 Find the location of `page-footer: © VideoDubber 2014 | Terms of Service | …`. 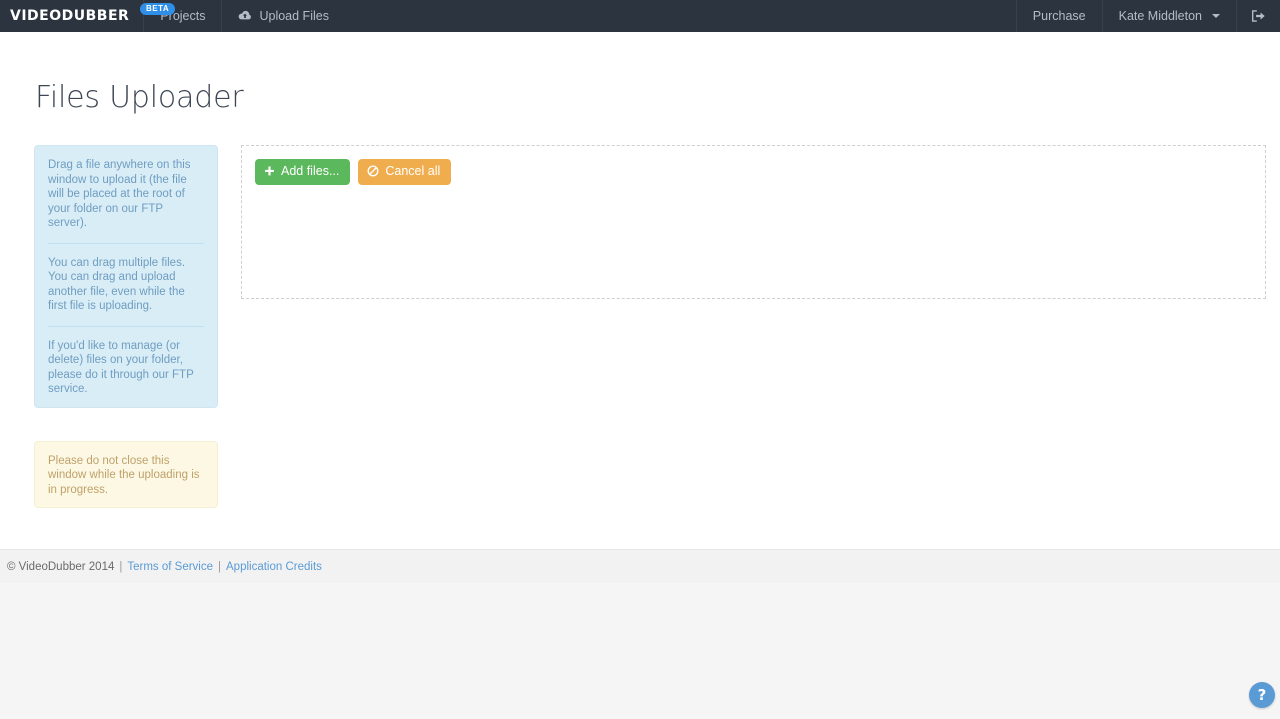

page-footer: © VideoDubber 2014 | Terms of Service | … is located at coordinates (640, 566).